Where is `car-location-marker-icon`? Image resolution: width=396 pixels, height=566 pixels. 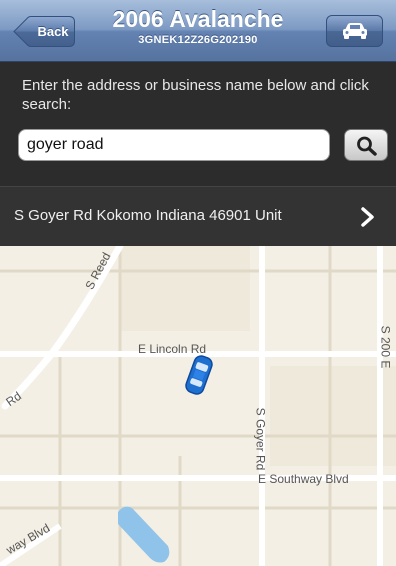 car-location-marker-icon is located at coordinates (199, 375).